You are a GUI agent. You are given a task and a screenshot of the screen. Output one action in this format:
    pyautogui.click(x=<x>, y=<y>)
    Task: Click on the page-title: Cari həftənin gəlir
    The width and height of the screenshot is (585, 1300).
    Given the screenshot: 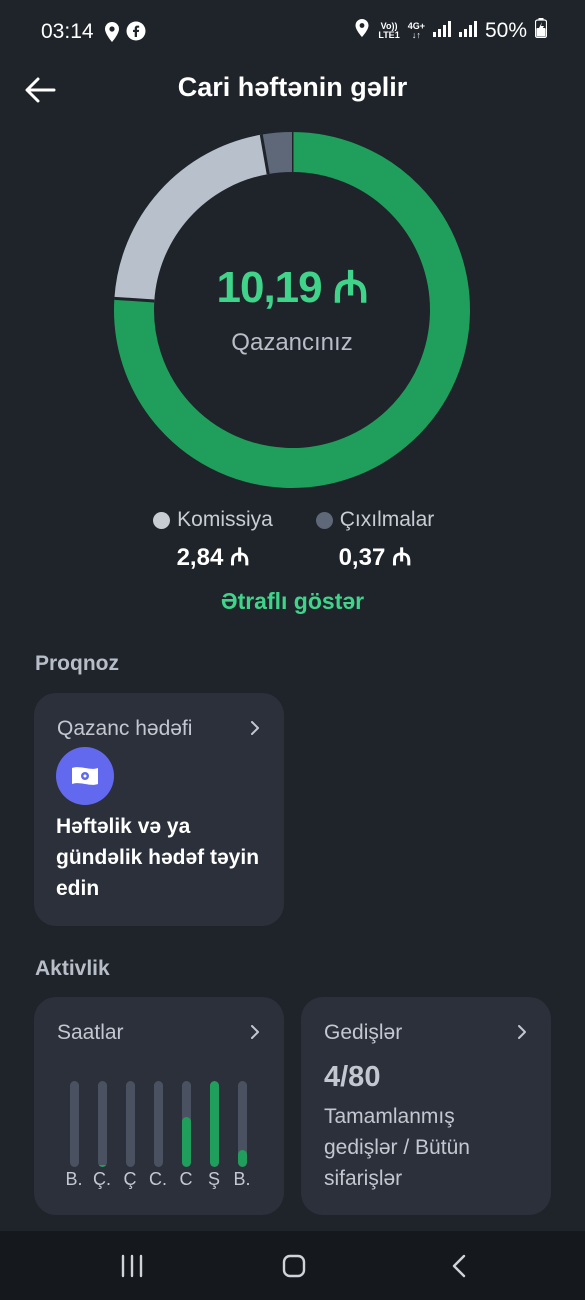 What is the action you would take?
    pyautogui.click(x=292, y=87)
    